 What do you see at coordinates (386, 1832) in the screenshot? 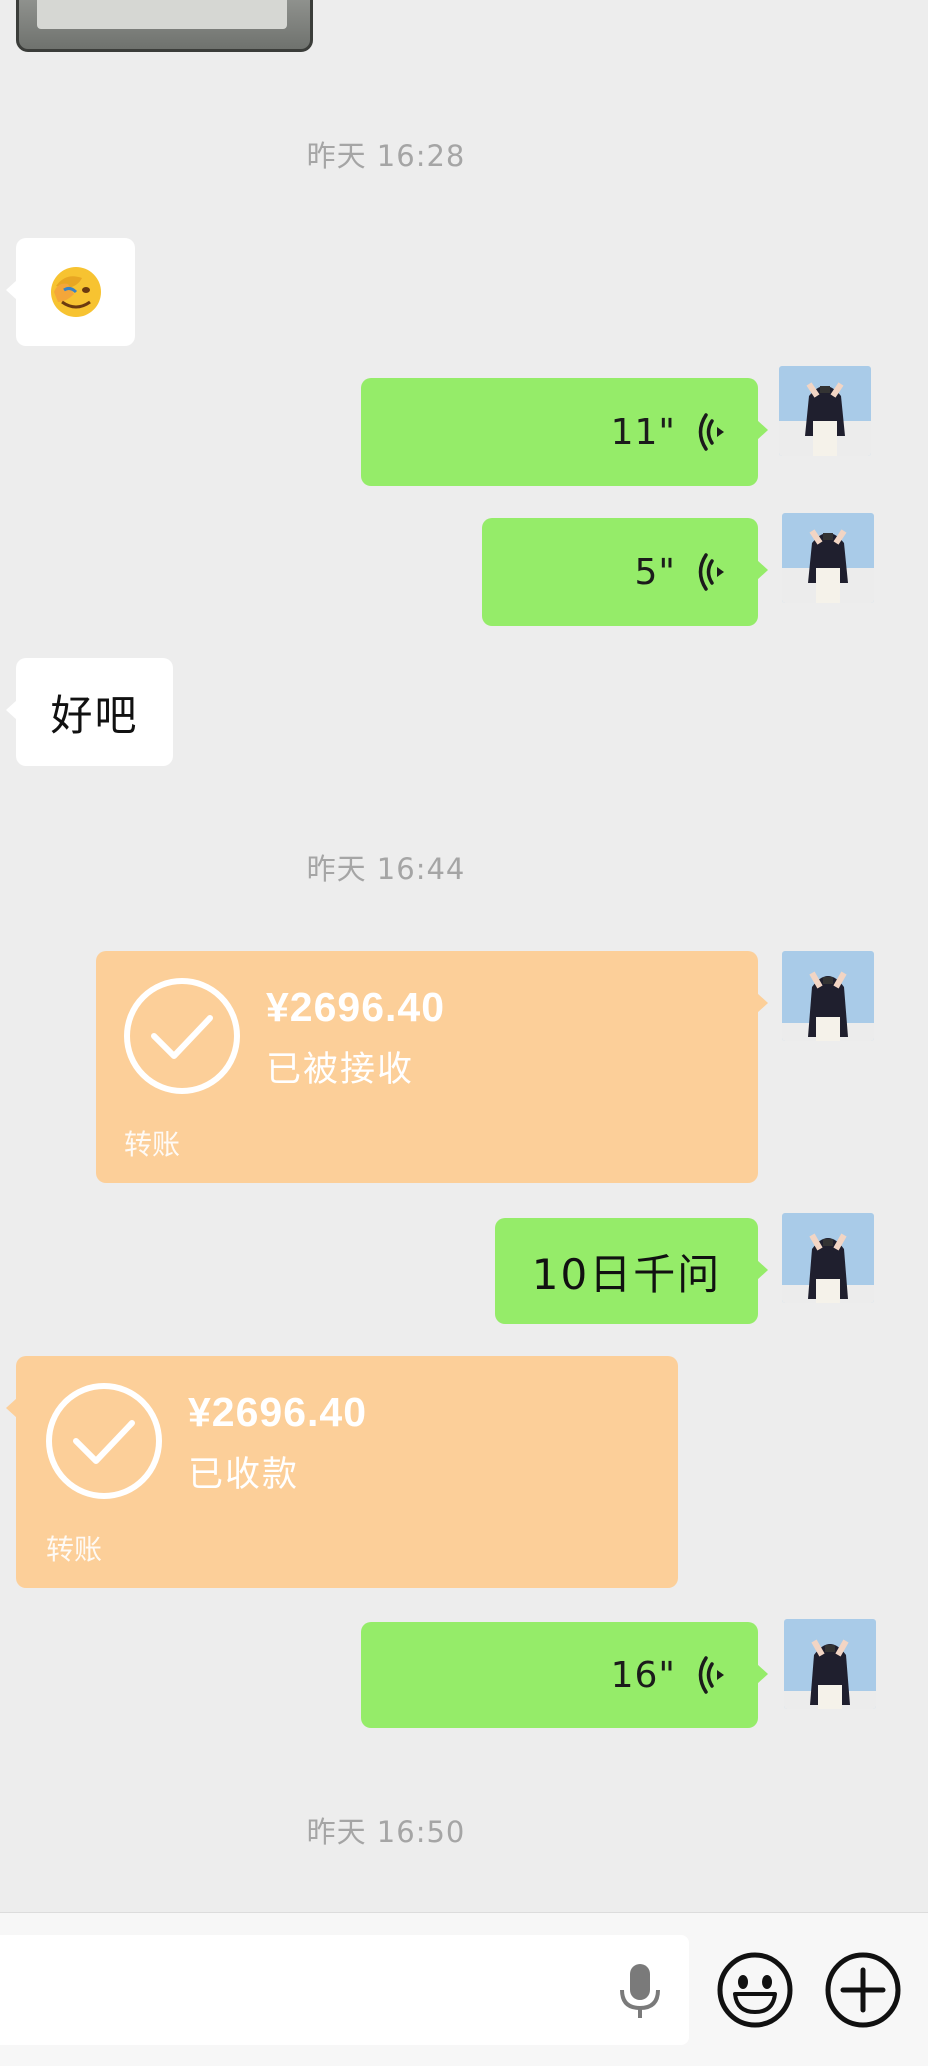
I see `timestamp: 昨天 16:50` at bounding box center [386, 1832].